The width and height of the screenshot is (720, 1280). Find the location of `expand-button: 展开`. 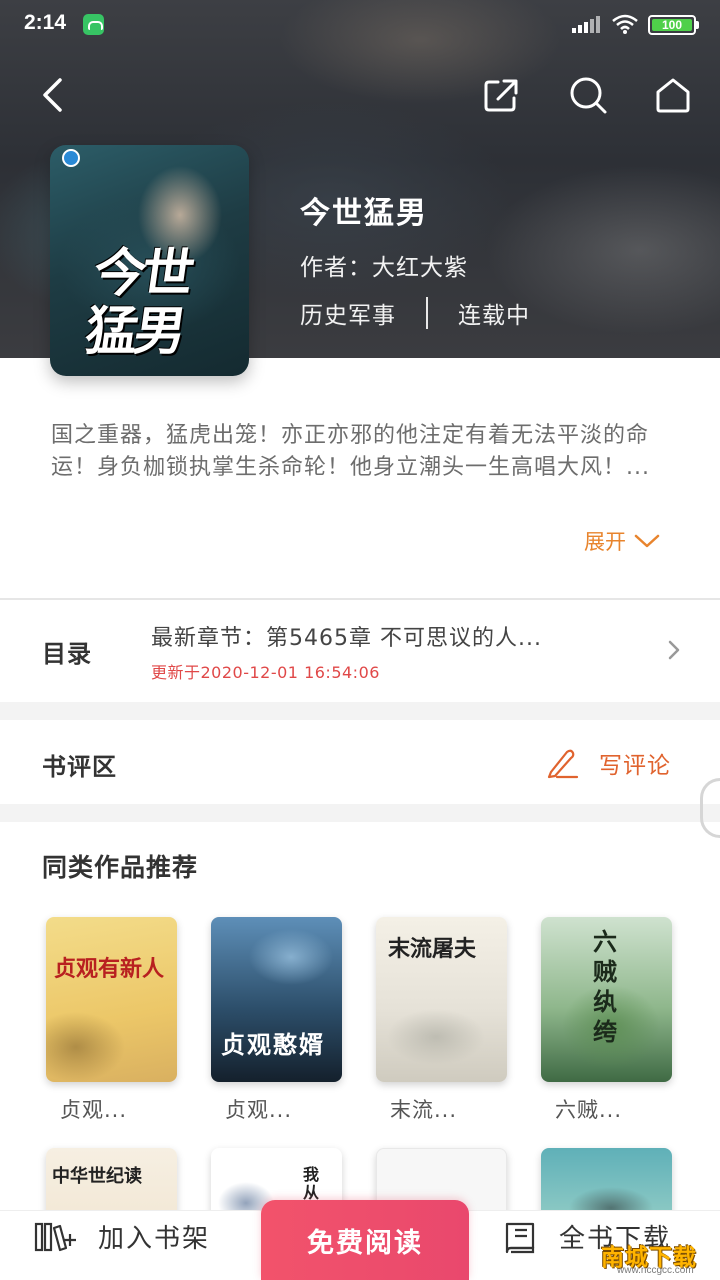

expand-button: 展开 is located at coordinates (622, 541).